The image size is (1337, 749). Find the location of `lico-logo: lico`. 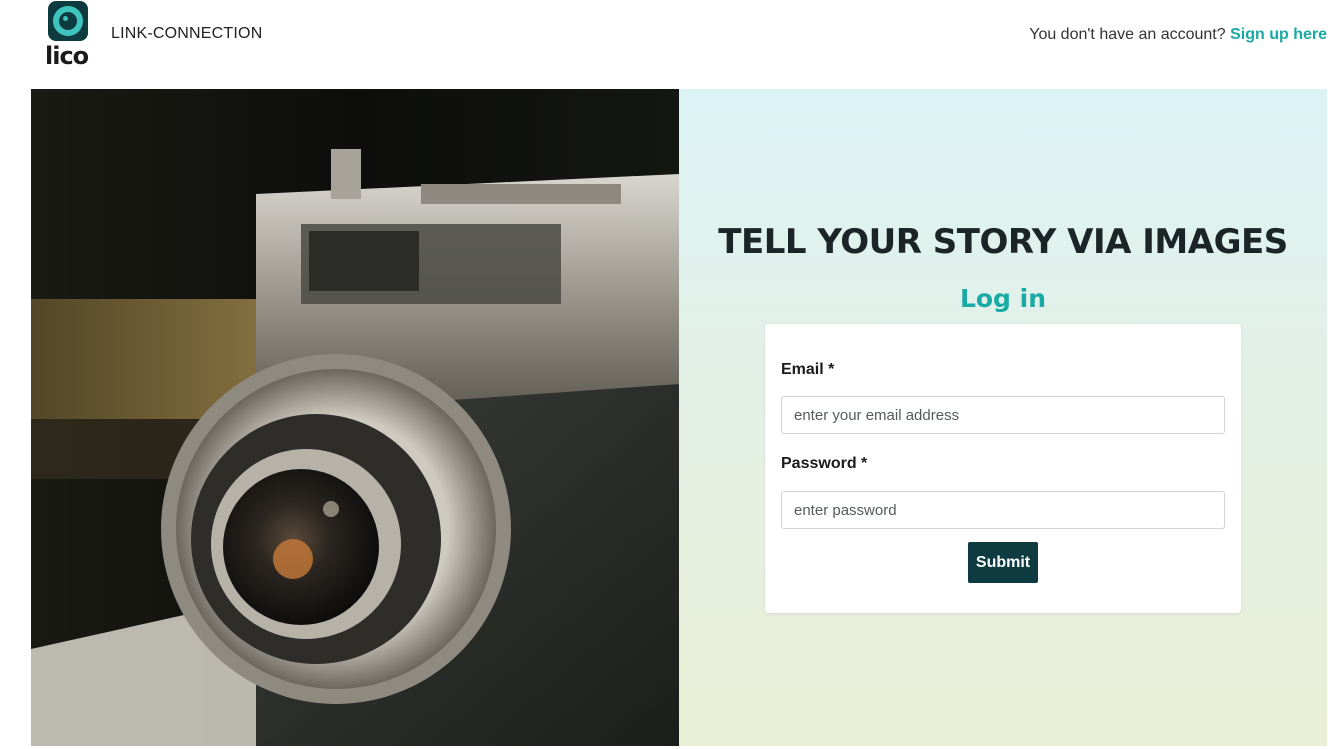

lico-logo: lico is located at coordinates (69, 36).